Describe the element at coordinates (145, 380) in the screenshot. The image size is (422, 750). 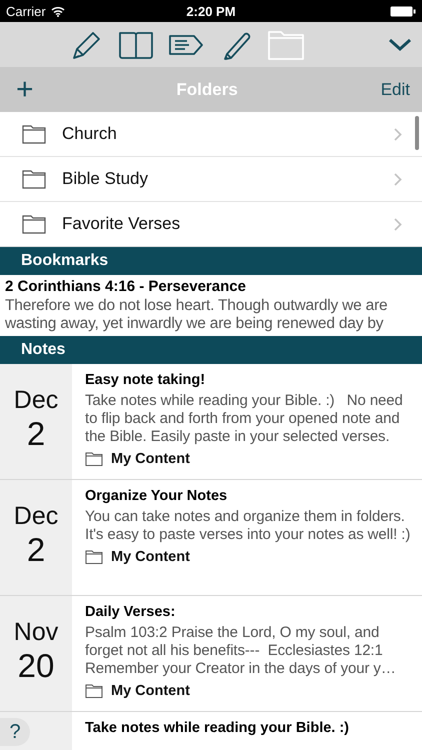
I see `note-title: Easy note taking!` at that location.